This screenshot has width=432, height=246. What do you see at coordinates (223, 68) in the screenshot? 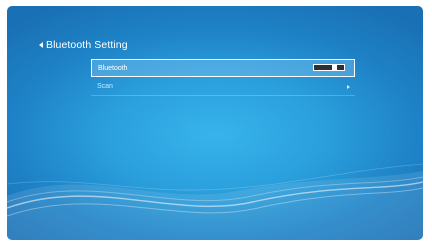
I see `menu-item-bluetooth: Bluetooth` at bounding box center [223, 68].